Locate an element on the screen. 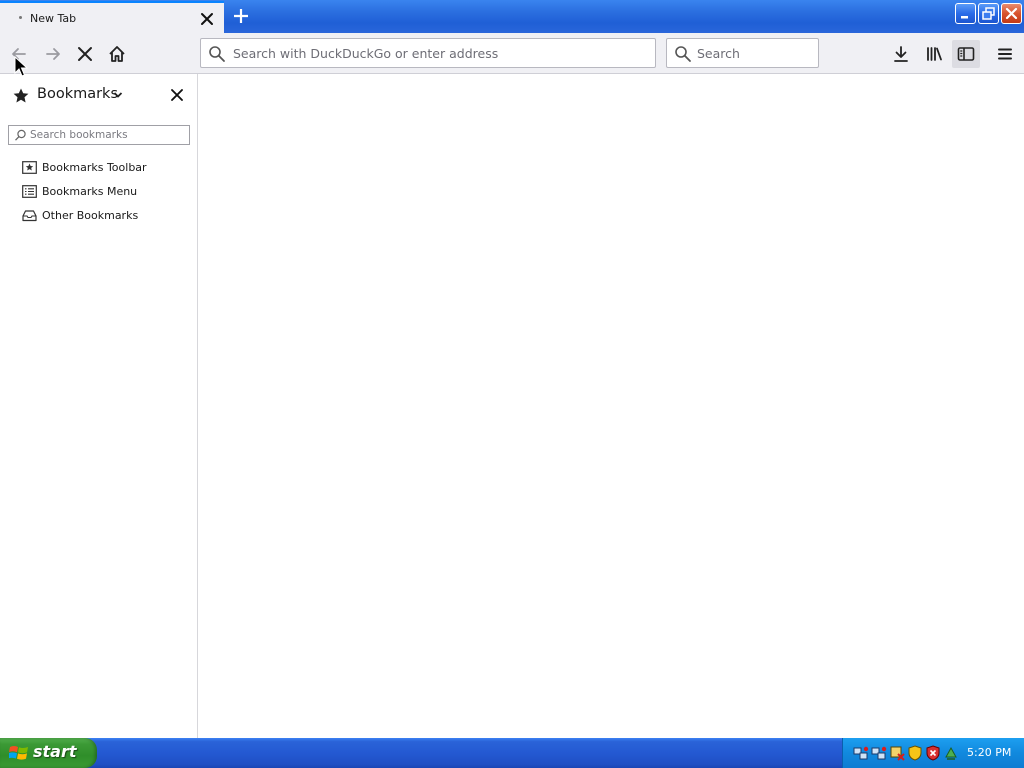  stop-button is located at coordinates (85, 54).